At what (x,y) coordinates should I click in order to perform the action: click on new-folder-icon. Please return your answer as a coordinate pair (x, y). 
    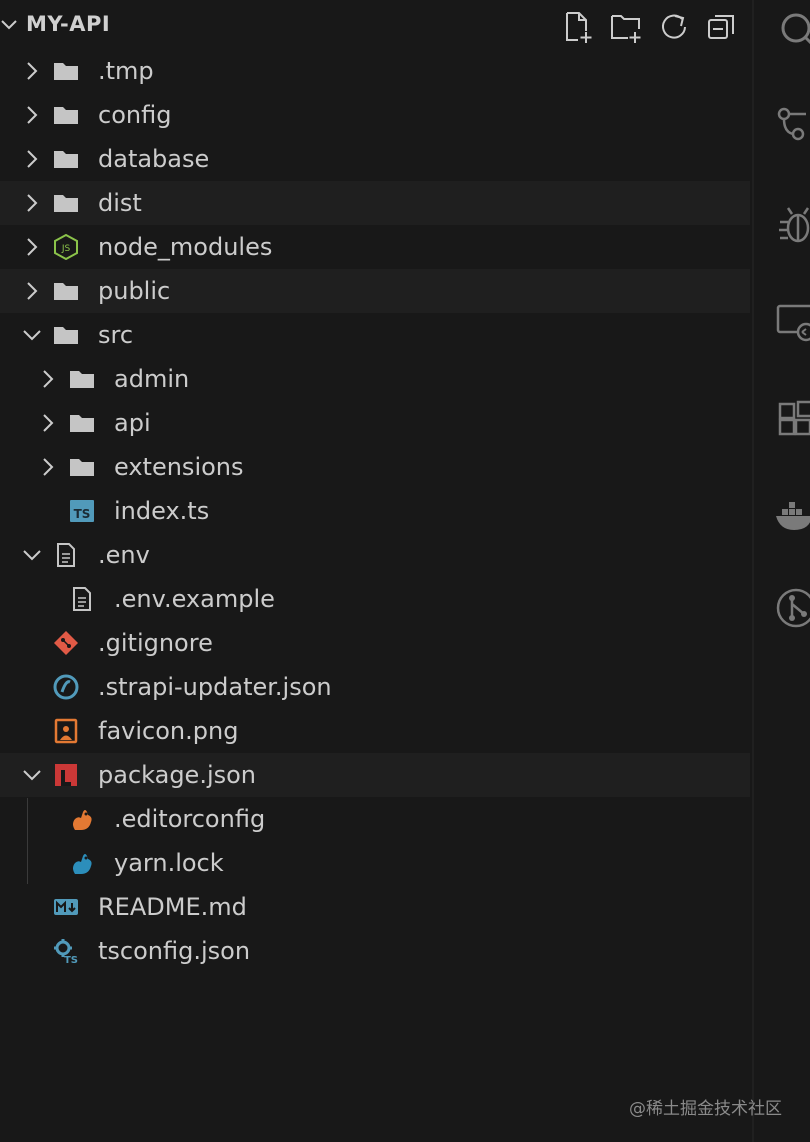
    Looking at the image, I should click on (626, 27).